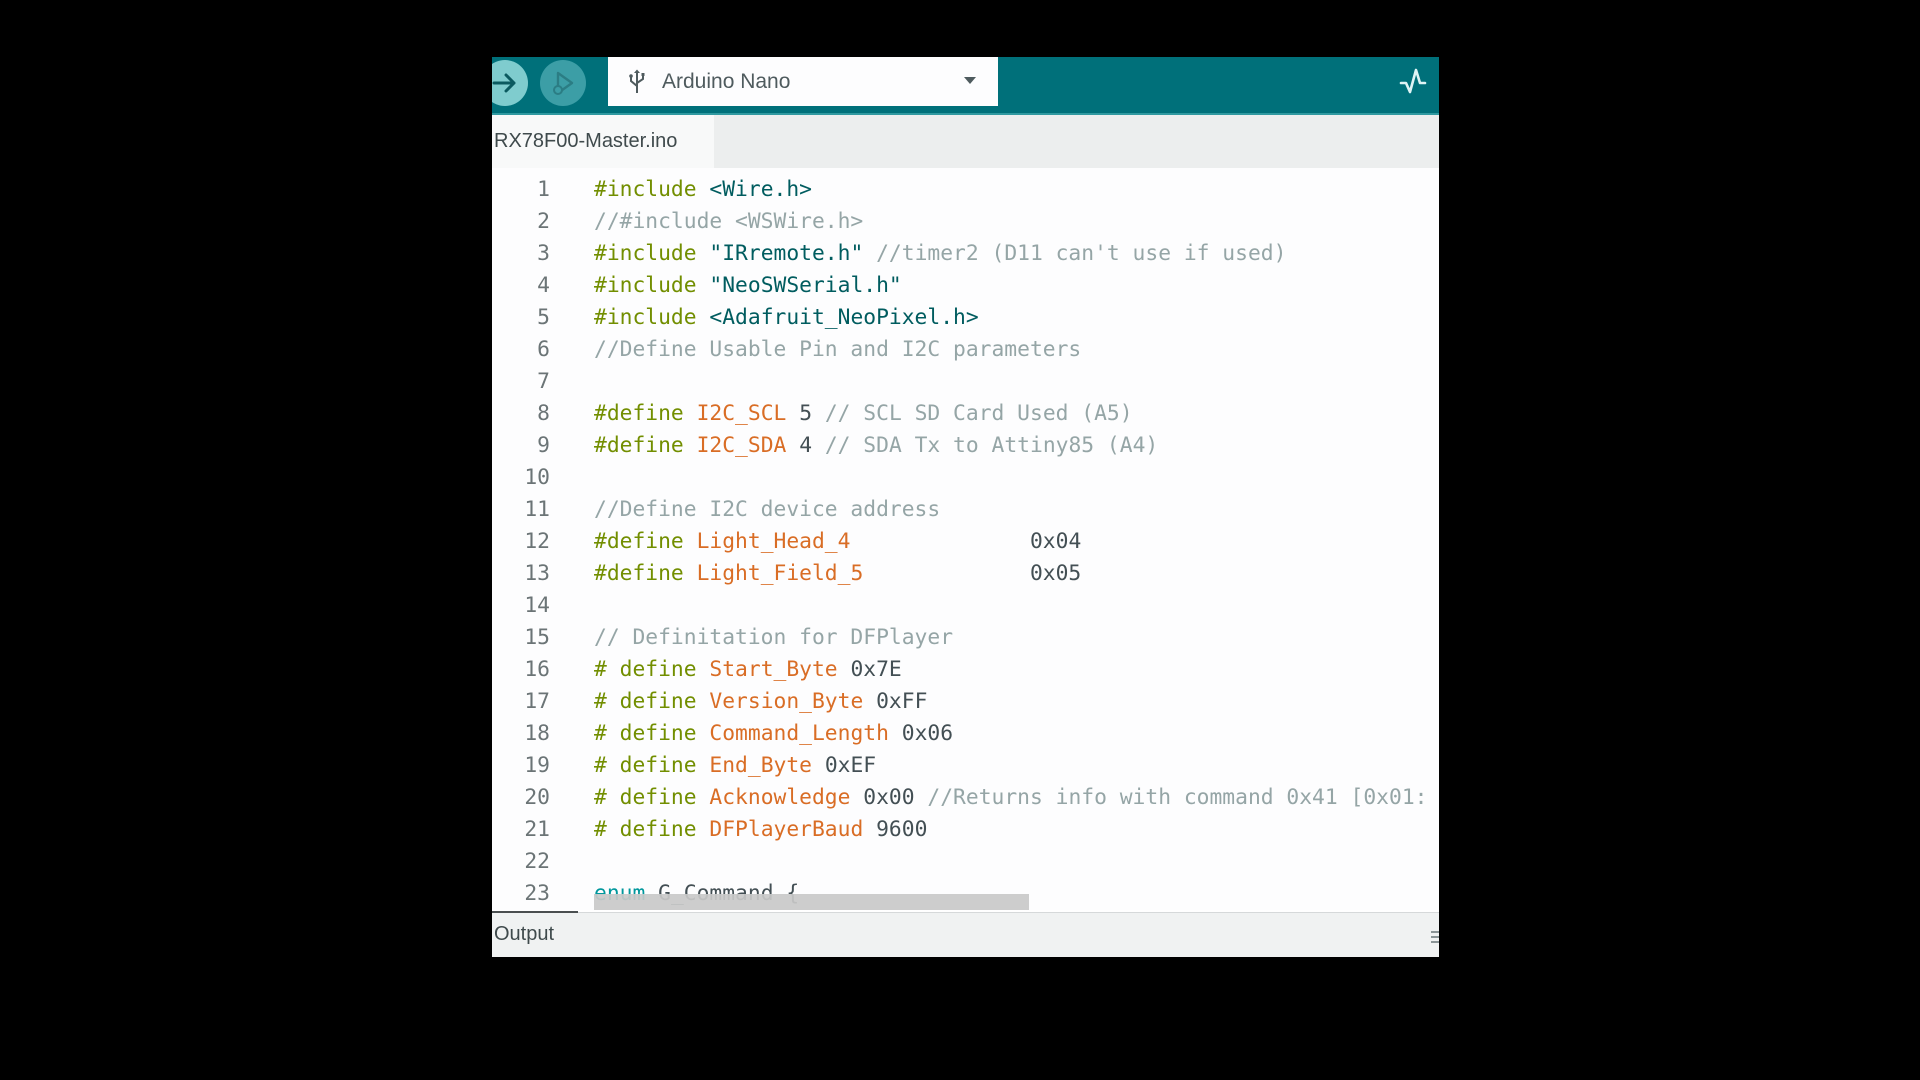  I want to click on code-line: 5 #include <Adafruit_NeoPixel.h>, so click(965, 318).